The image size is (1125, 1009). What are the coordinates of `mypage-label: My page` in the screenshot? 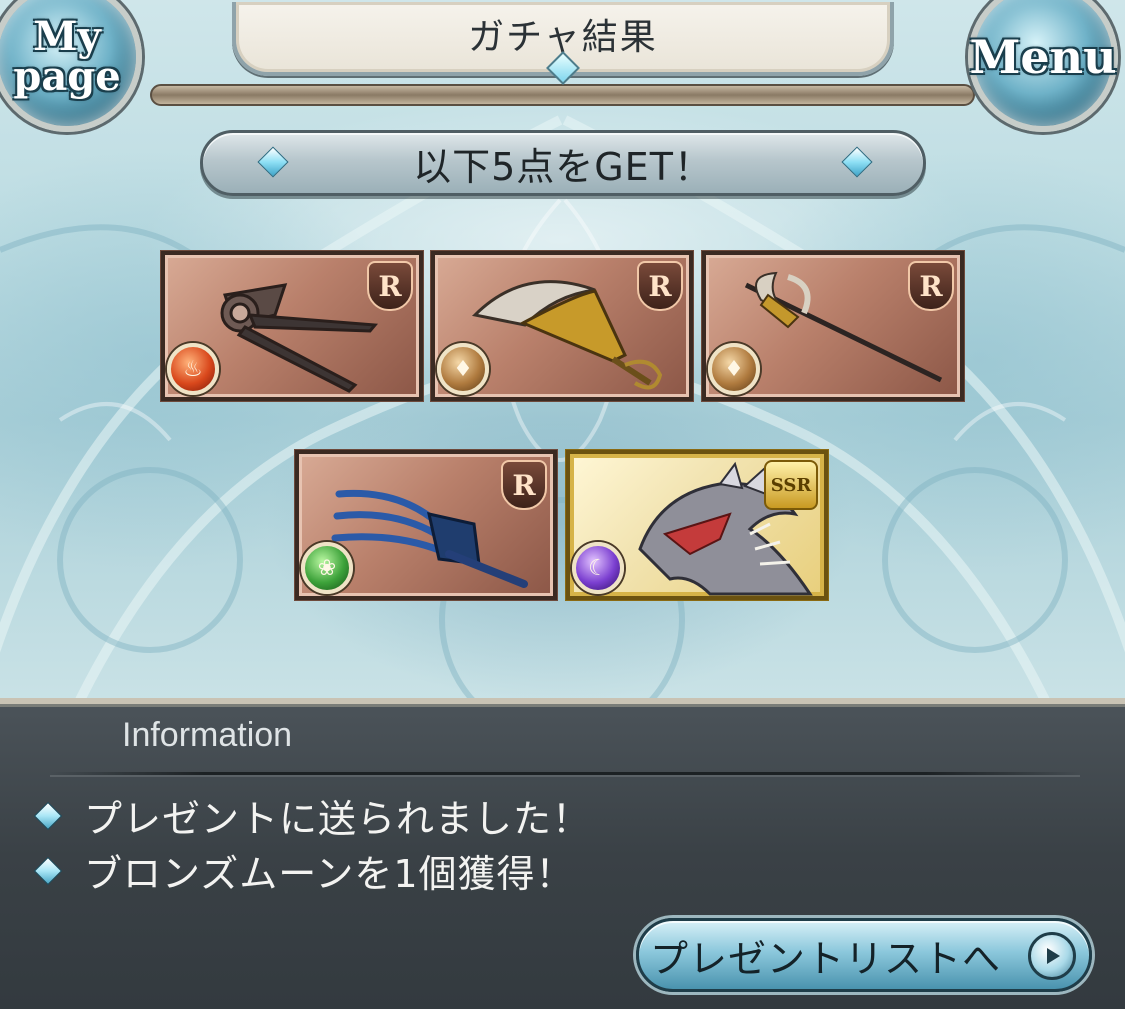 It's located at (67, 56).